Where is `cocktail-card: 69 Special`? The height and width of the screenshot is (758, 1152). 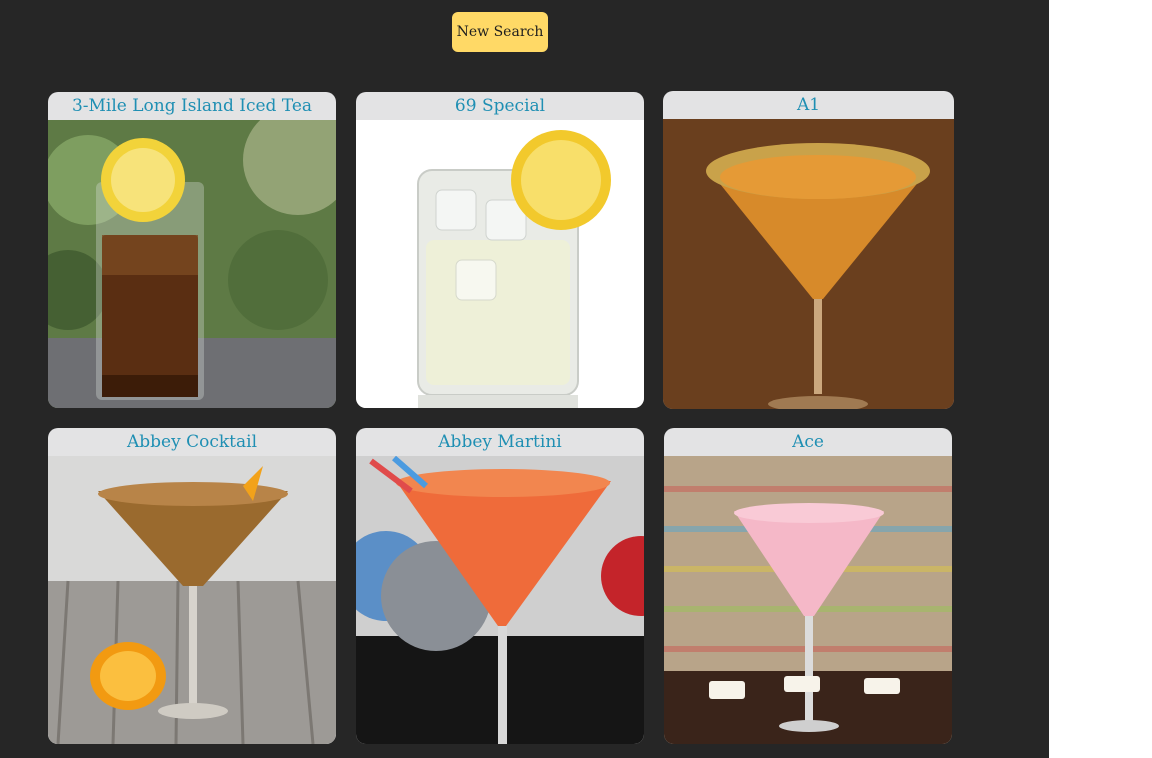
cocktail-card: 69 Special is located at coordinates (500, 250).